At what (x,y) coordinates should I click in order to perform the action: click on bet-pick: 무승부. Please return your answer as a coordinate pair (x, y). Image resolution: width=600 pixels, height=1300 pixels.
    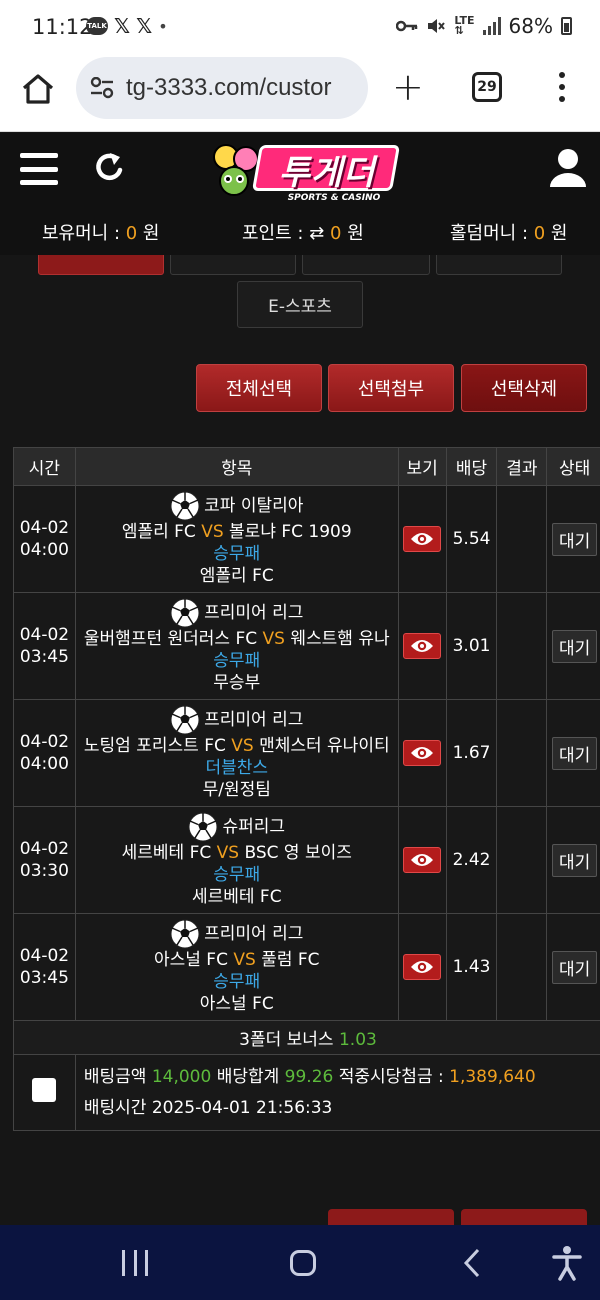
    Looking at the image, I should click on (237, 683).